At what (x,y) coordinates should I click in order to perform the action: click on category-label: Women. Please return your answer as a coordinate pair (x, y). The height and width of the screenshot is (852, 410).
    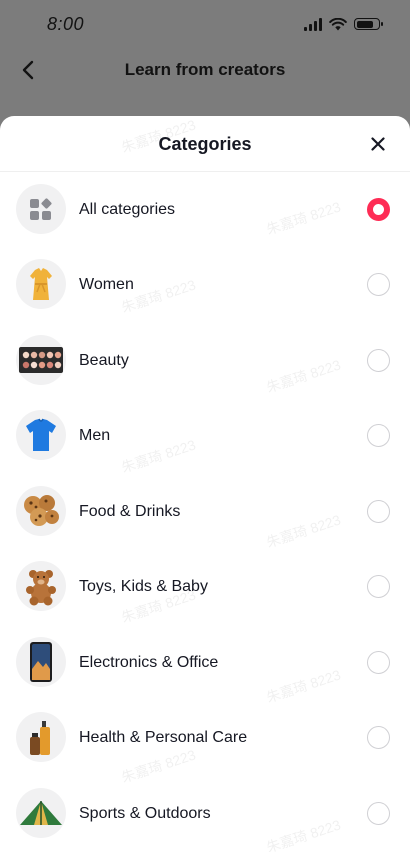
    Looking at the image, I should click on (106, 284).